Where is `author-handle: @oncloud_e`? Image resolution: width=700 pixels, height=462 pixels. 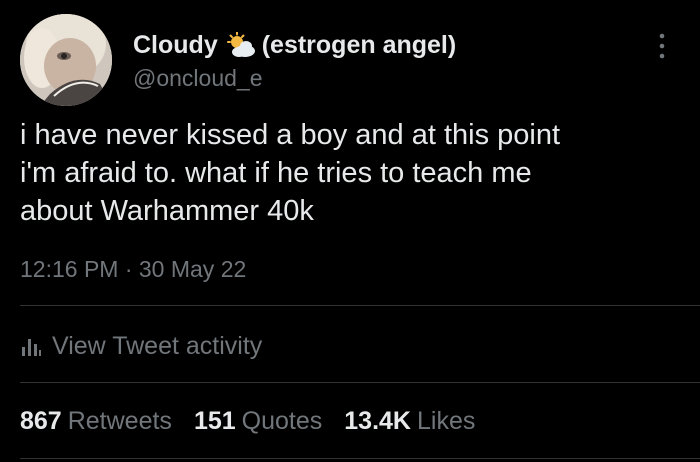
author-handle: @oncloud_e is located at coordinates (198, 78).